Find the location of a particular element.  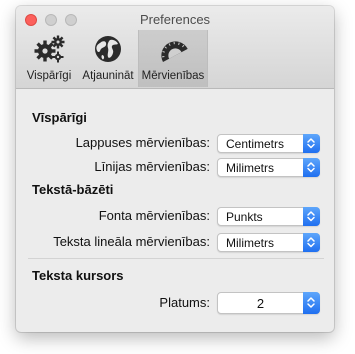

cursor-width-value: 2 is located at coordinates (260, 303).